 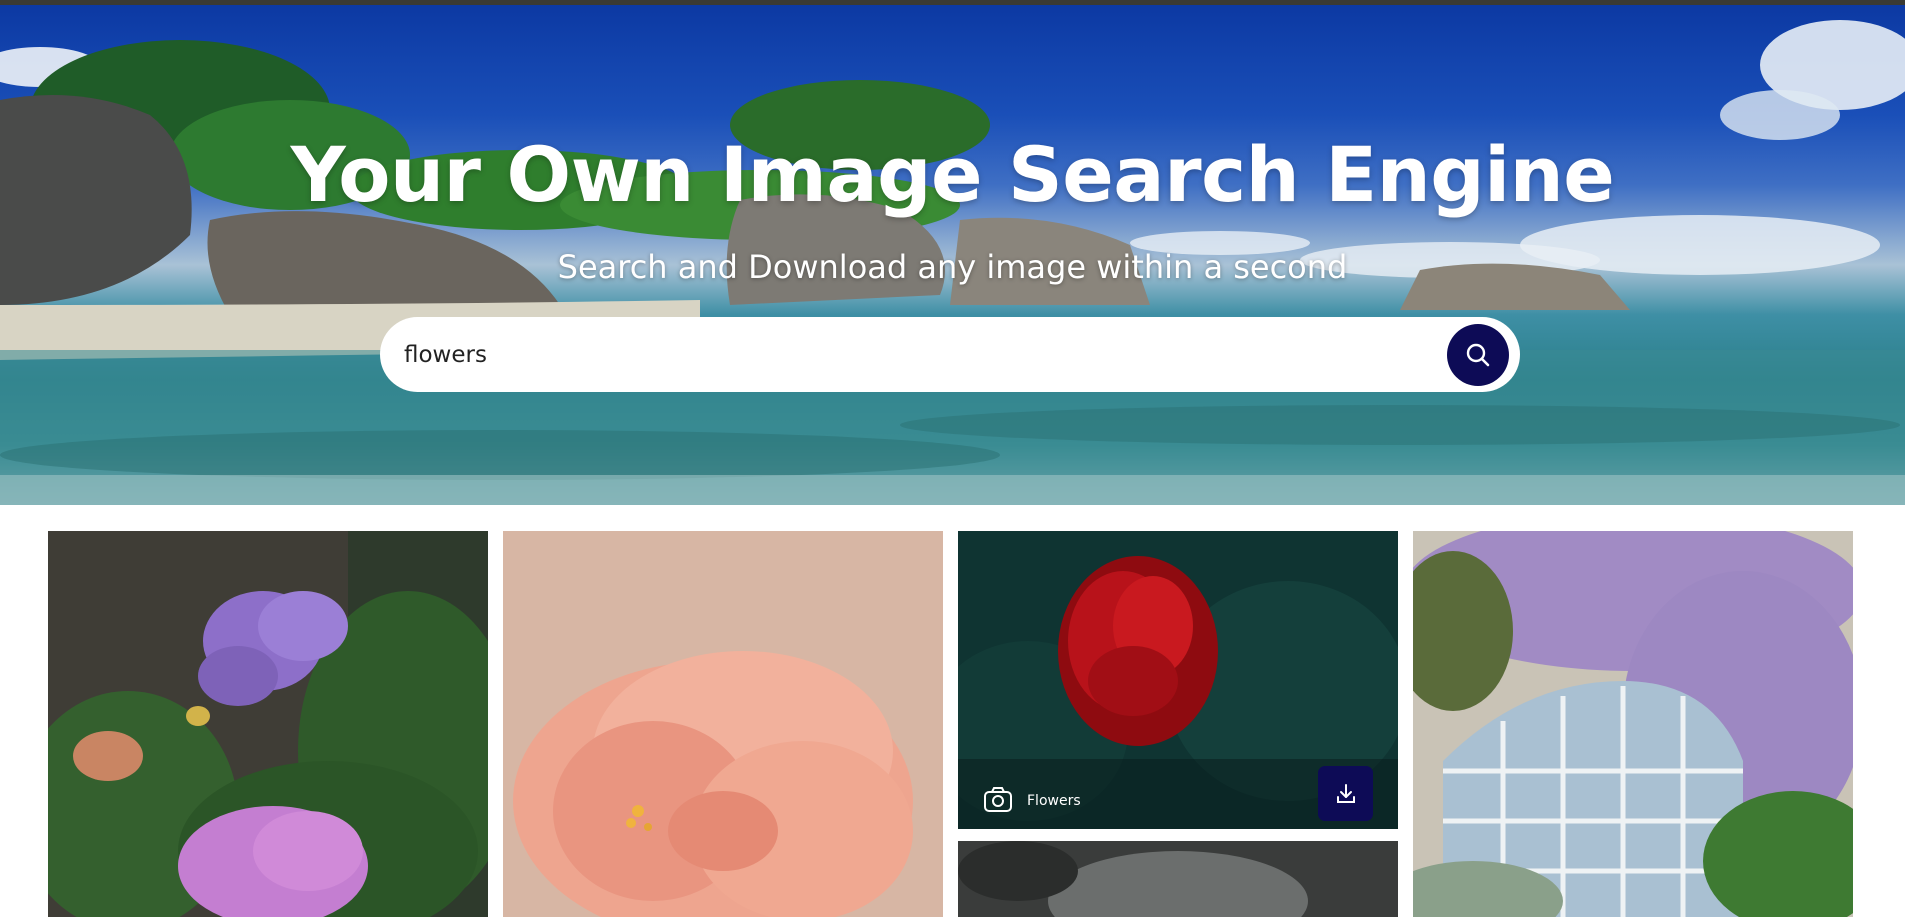 I want to click on search-button, so click(x=1478, y=355).